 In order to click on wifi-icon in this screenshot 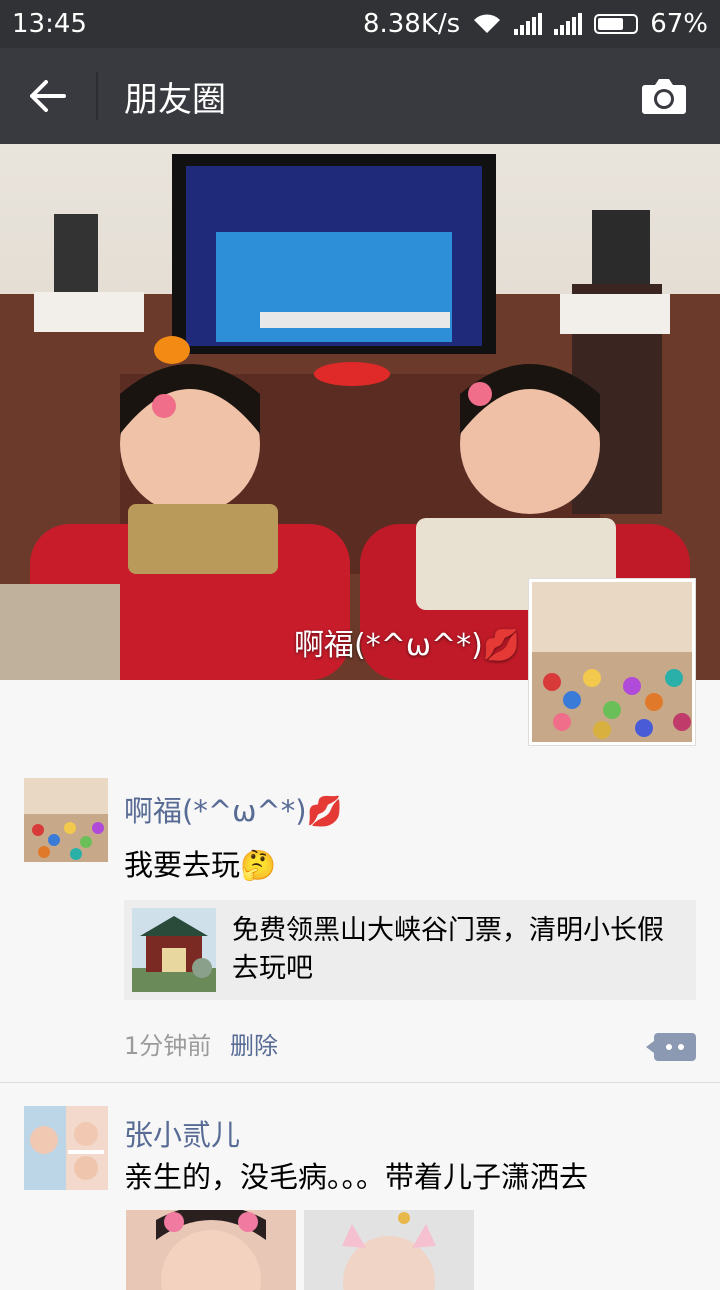, I will do `click(487, 23)`.